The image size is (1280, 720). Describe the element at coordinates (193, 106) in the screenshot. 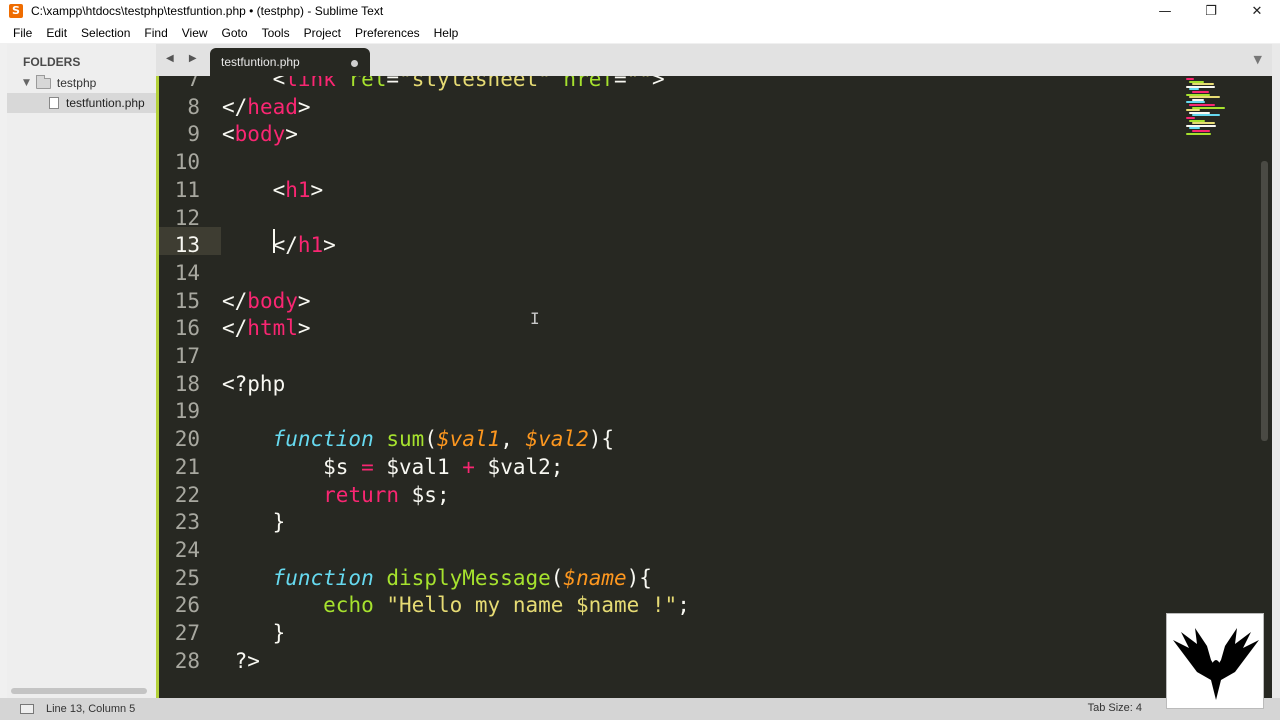

I see `line-number: 8` at that location.